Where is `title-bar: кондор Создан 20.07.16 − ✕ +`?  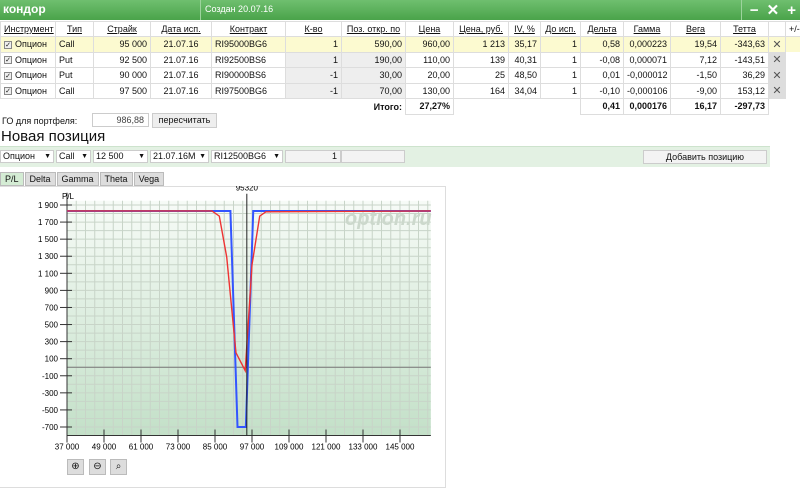
title-bar: кондор Создан 20.07.16 − ✕ + is located at coordinates (400, 10).